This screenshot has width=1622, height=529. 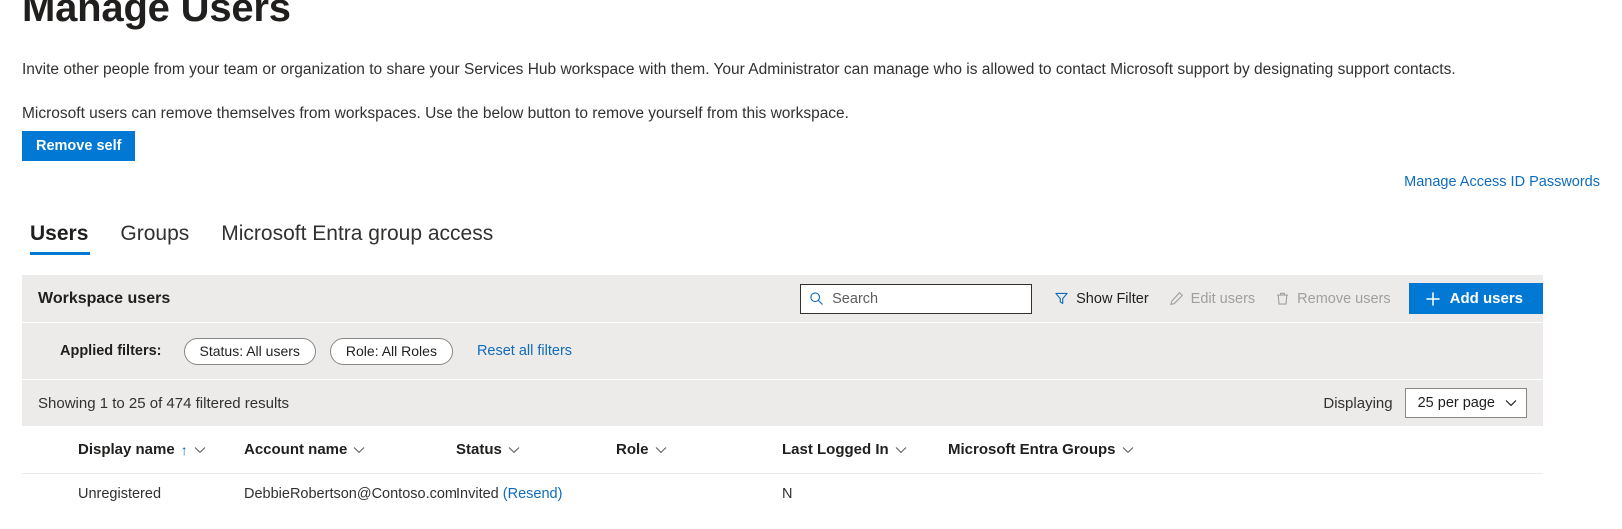 I want to click on resend-invite-link: (Resend), so click(x=533, y=494).